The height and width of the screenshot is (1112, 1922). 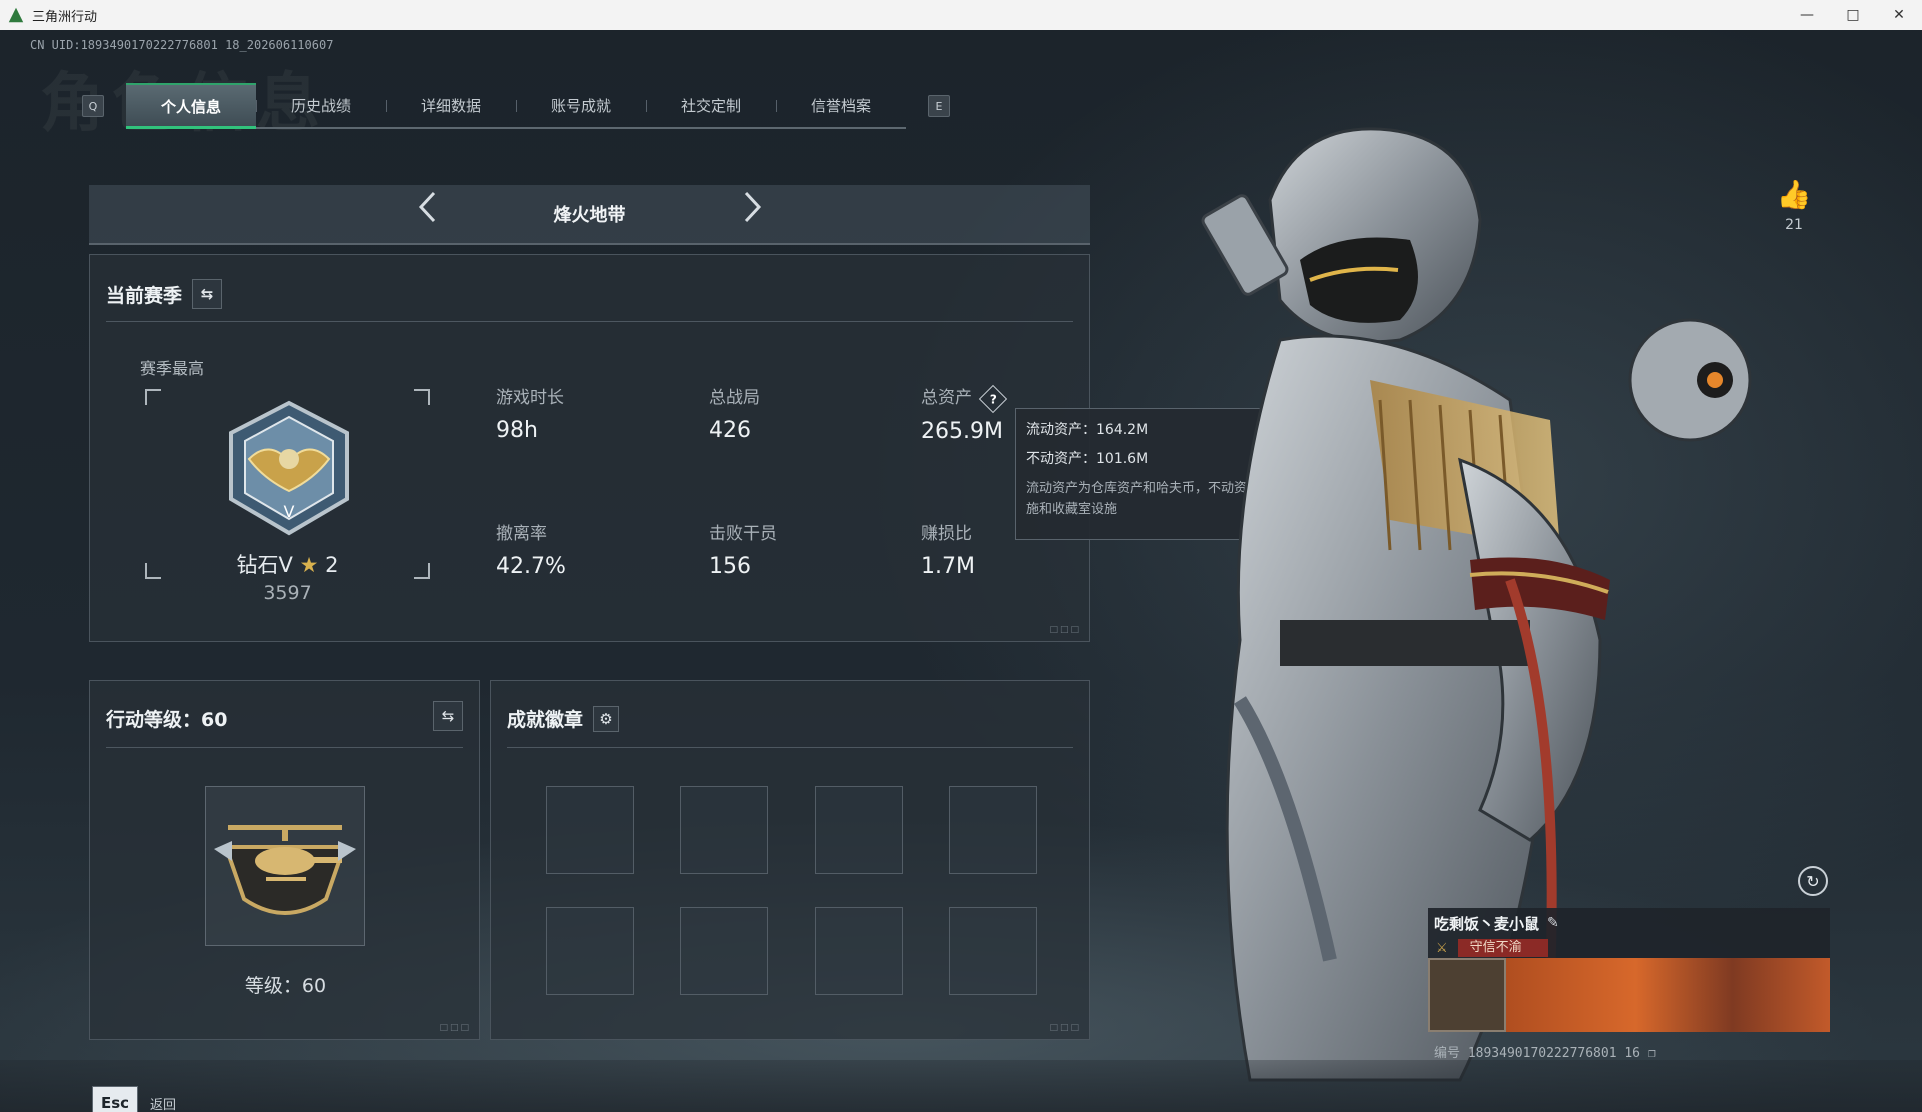 What do you see at coordinates (285, 986) in the screenshot?
I see `level-text: 等级：60` at bounding box center [285, 986].